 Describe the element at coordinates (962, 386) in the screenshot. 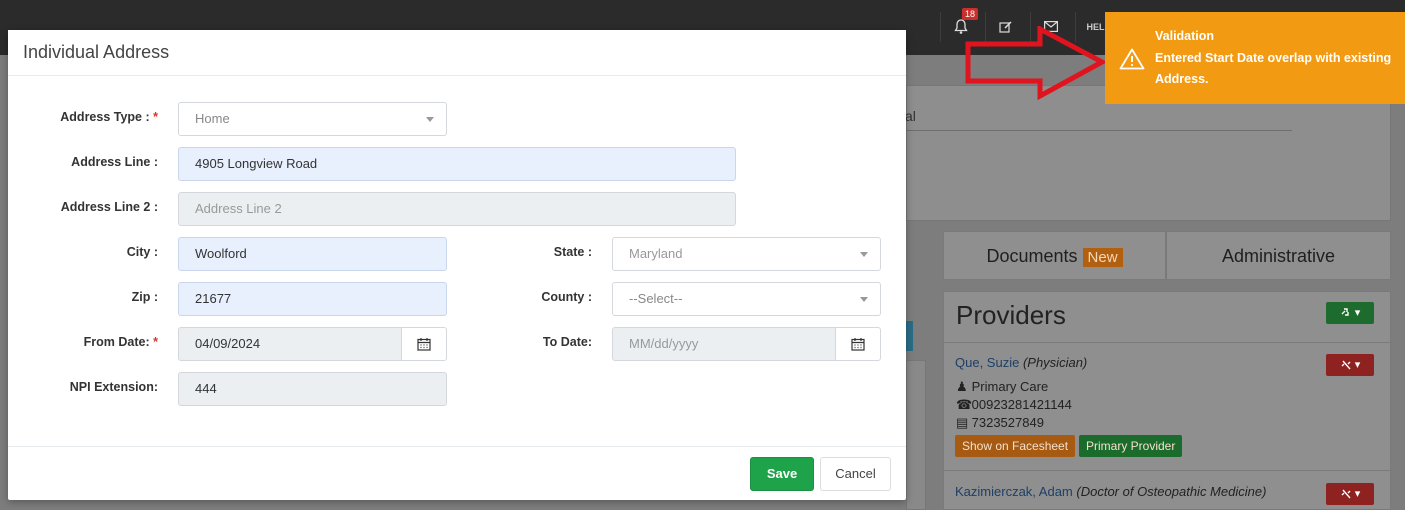

I see `user-md-icon: ♟` at that location.